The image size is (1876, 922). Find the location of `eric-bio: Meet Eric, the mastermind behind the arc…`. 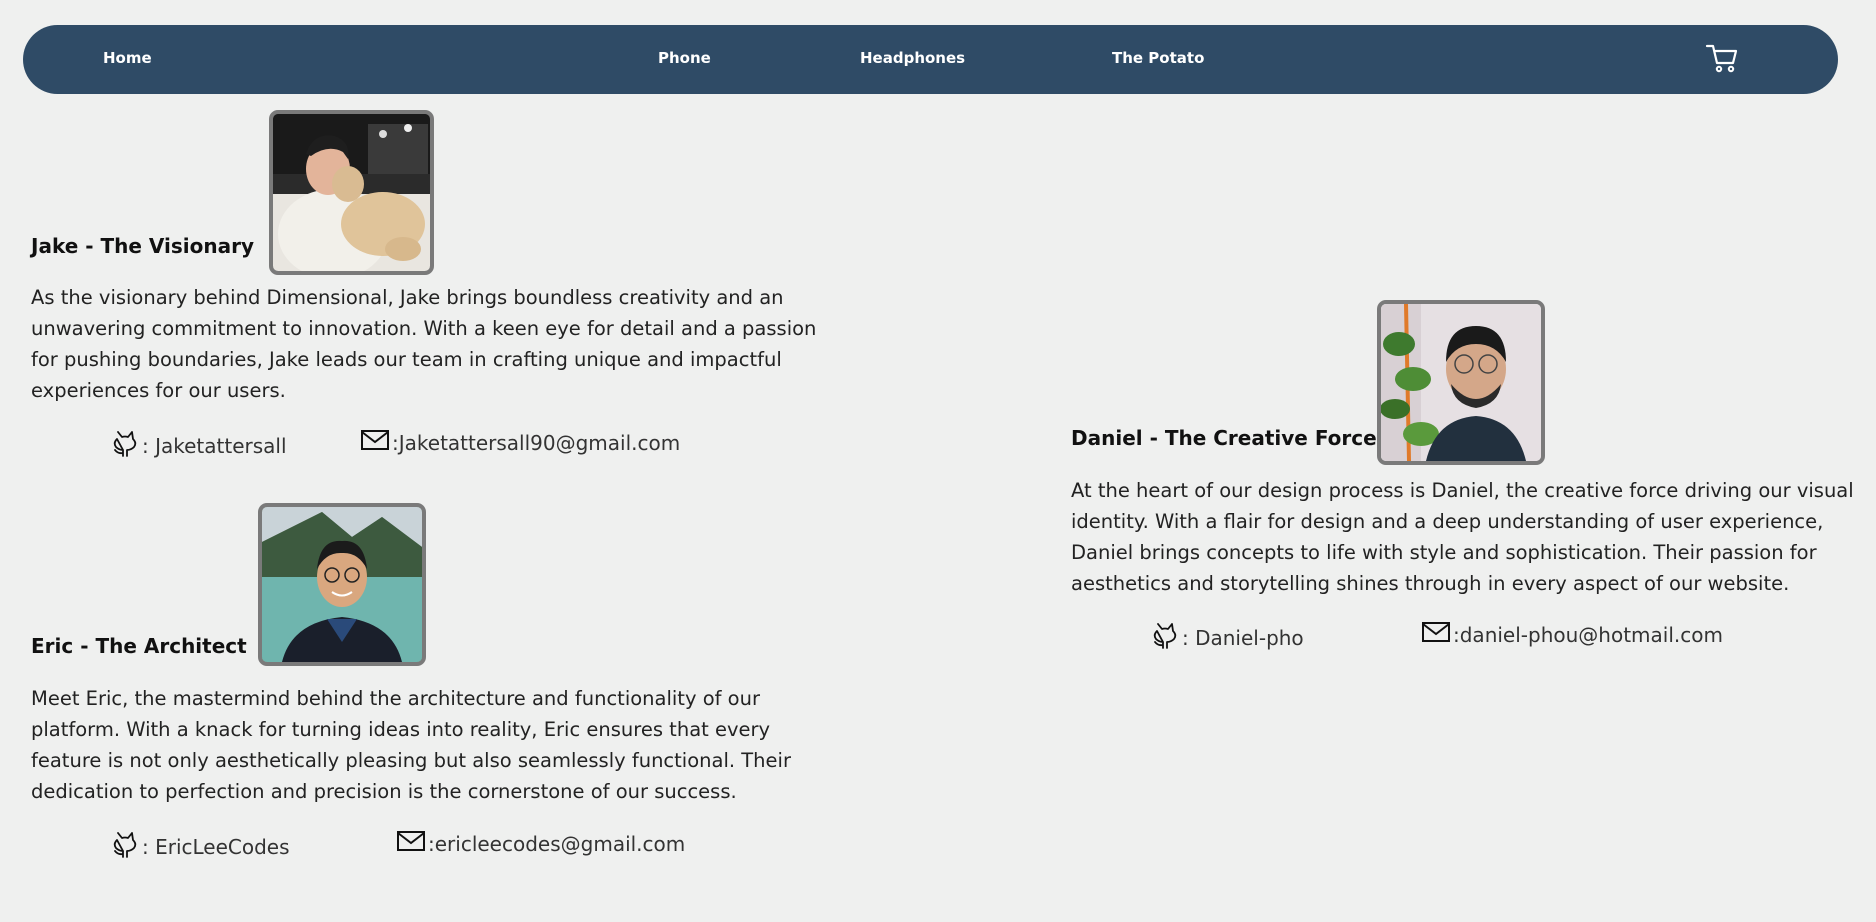

eric-bio: Meet Eric, the mastermind behind the arc… is located at coordinates (411, 745).